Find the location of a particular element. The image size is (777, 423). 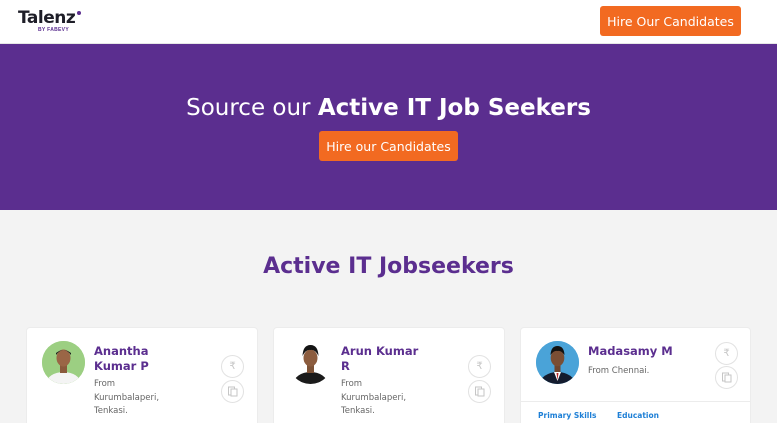

candidate-name: Anantha Kumar P is located at coordinates (134, 359).